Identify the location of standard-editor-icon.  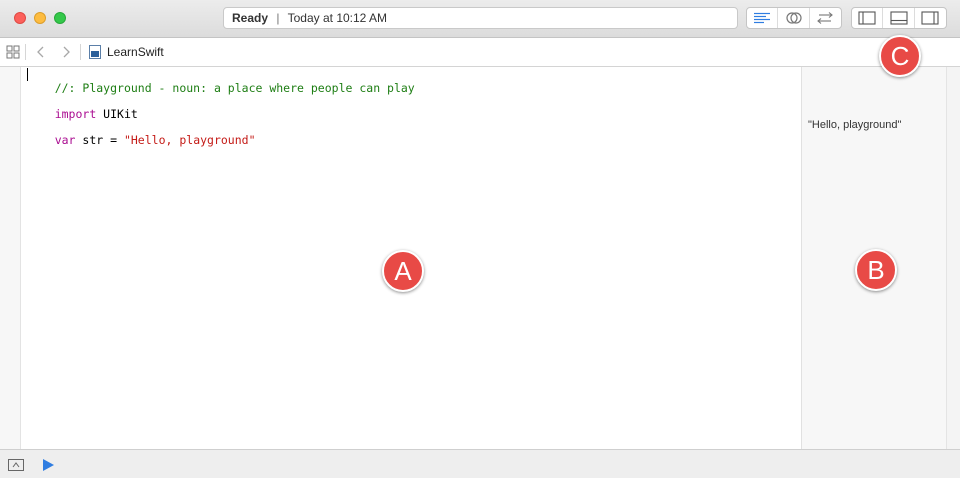
(762, 18).